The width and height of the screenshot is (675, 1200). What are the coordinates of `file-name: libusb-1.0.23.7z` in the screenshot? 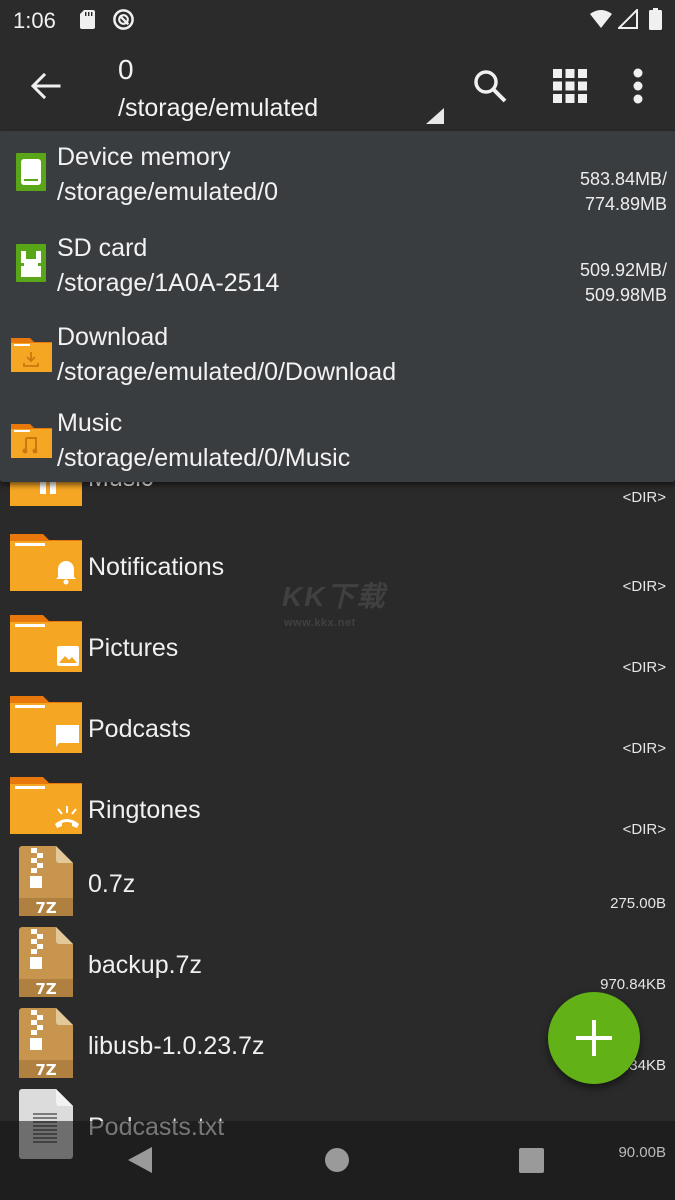 It's located at (176, 1046).